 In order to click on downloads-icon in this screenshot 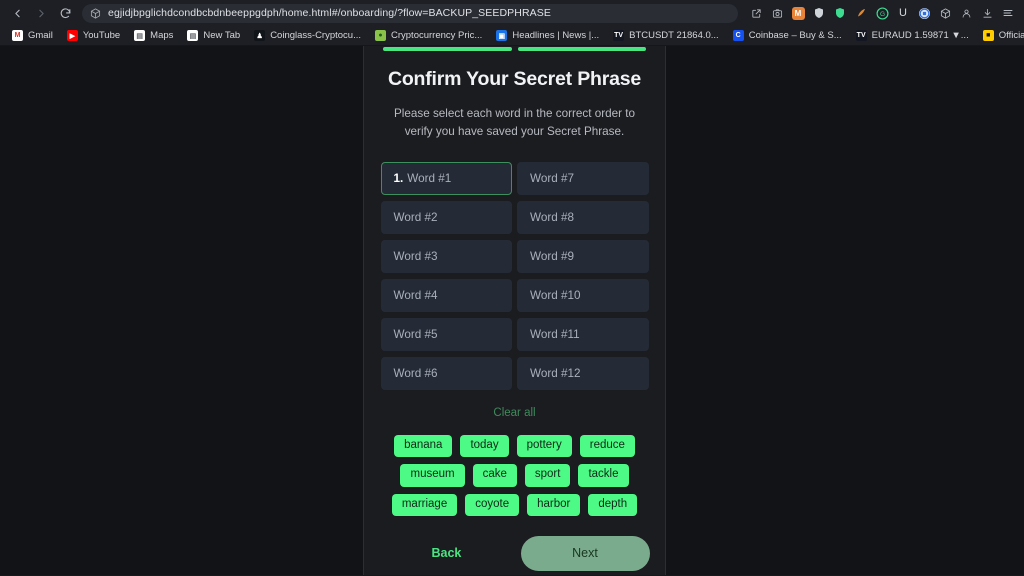, I will do `click(987, 13)`.